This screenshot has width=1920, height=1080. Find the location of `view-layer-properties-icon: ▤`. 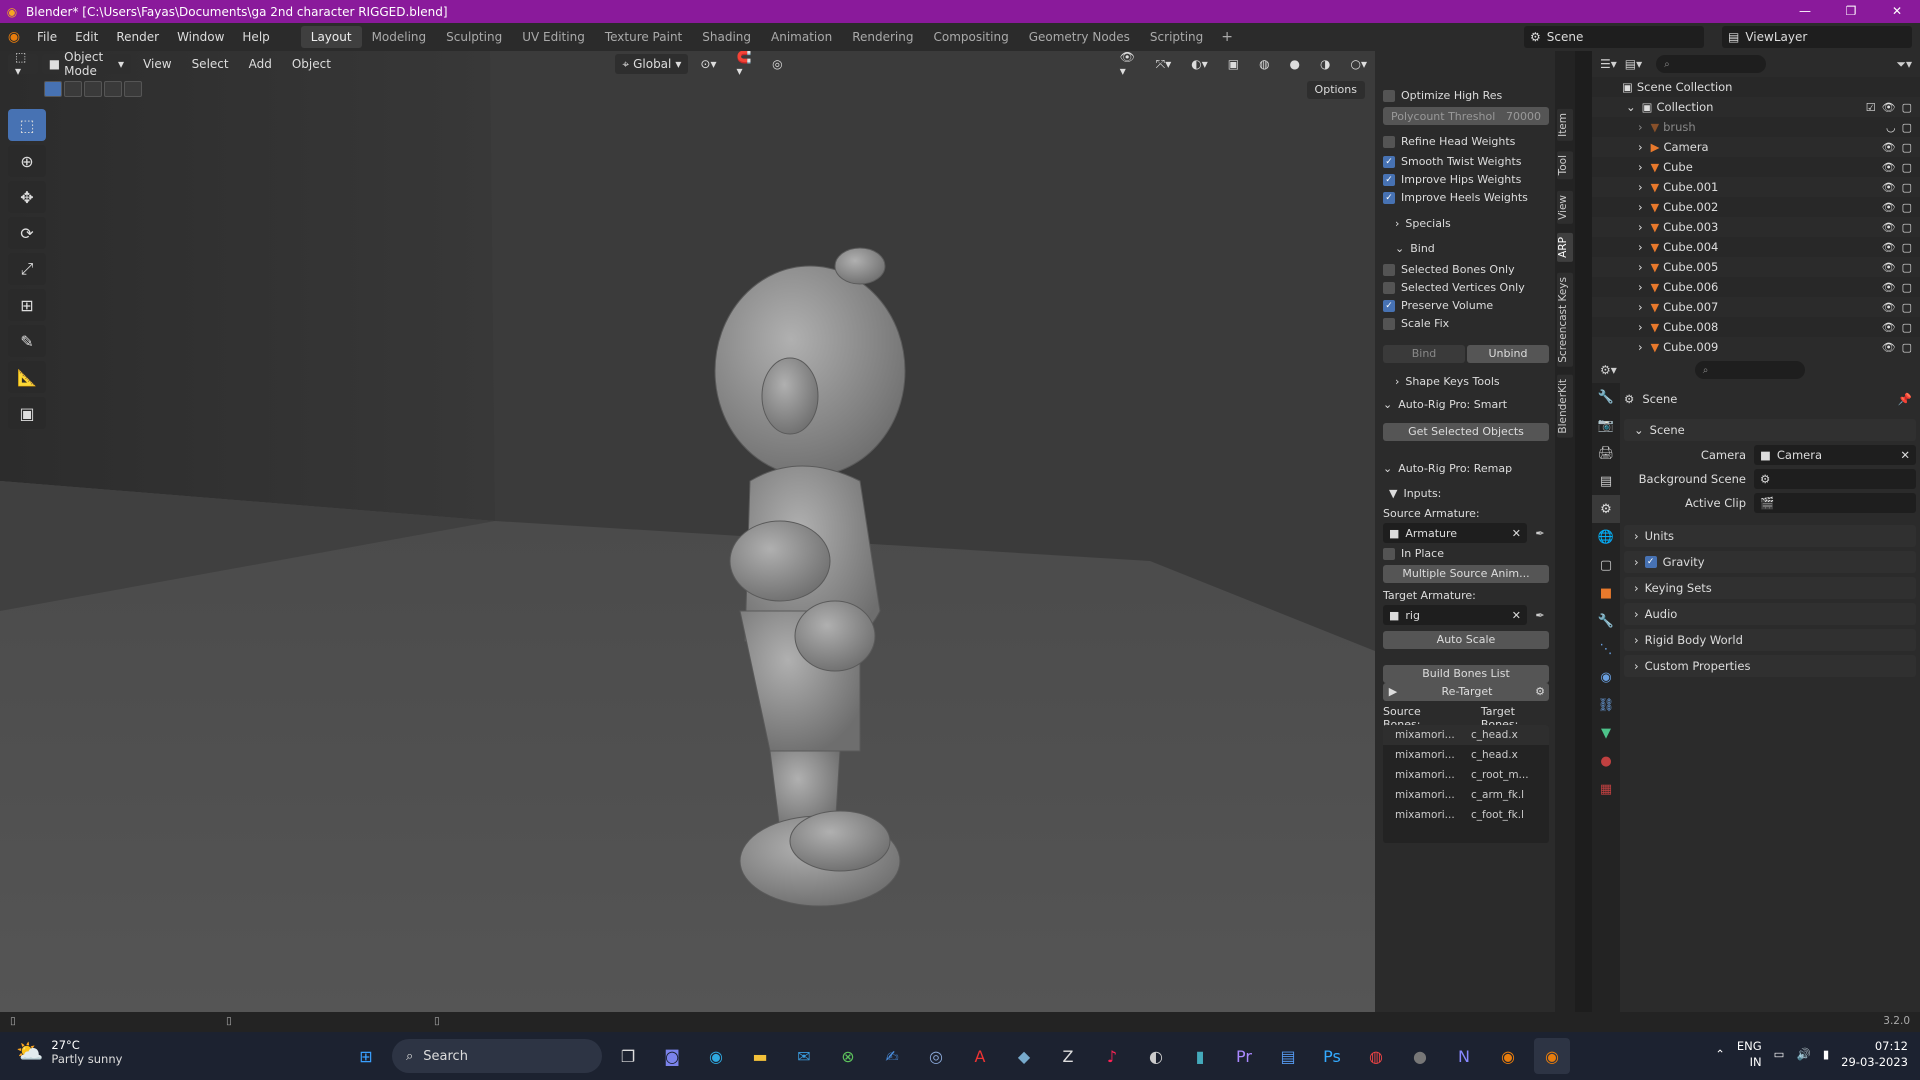

view-layer-properties-icon: ▤ is located at coordinates (1606, 481).